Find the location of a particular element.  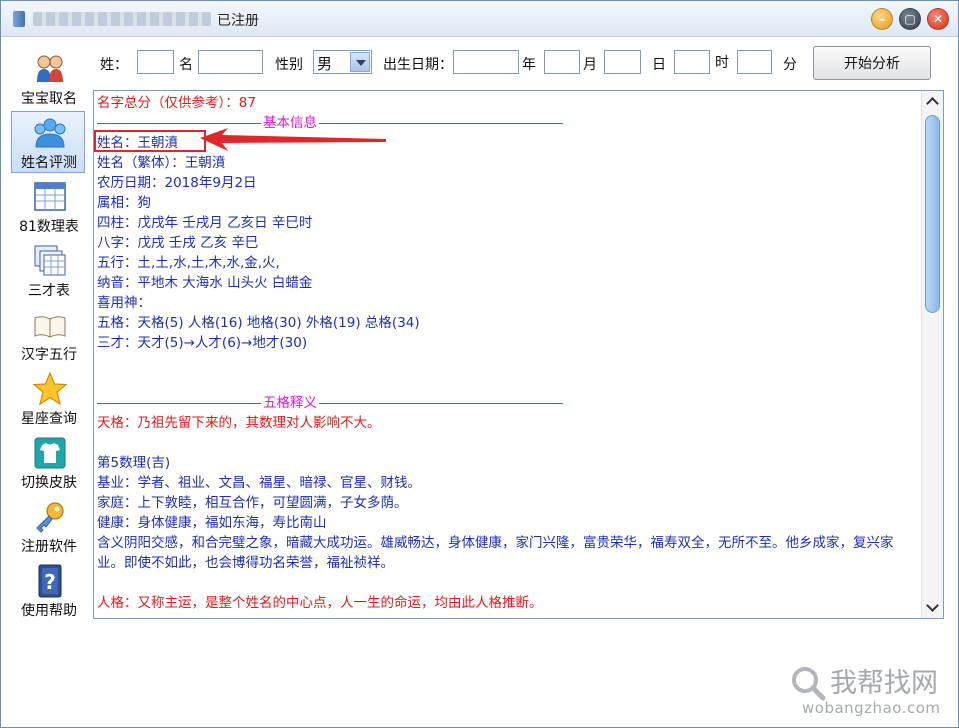

result-sancai: 三才：天才(5)→人才(6)→地才(30) is located at coordinates (202, 343).